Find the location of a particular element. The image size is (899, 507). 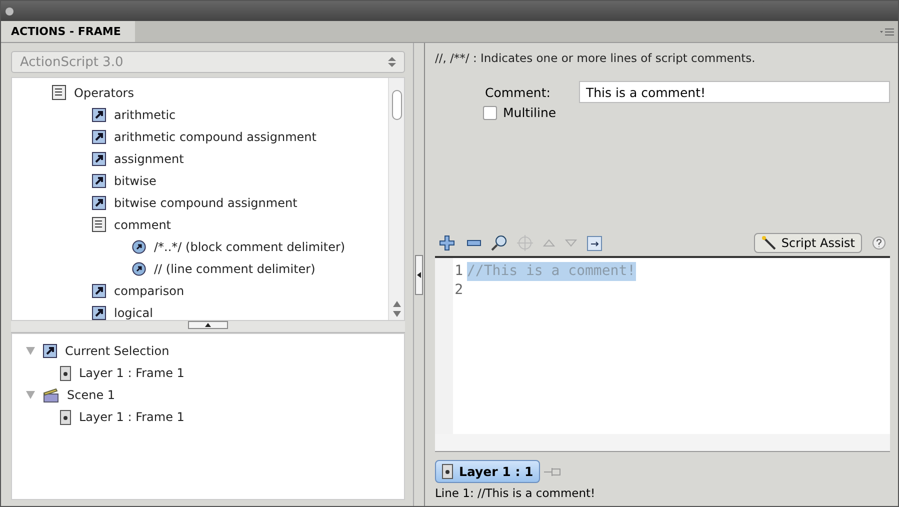

comment-label: Comment: is located at coordinates (518, 92).